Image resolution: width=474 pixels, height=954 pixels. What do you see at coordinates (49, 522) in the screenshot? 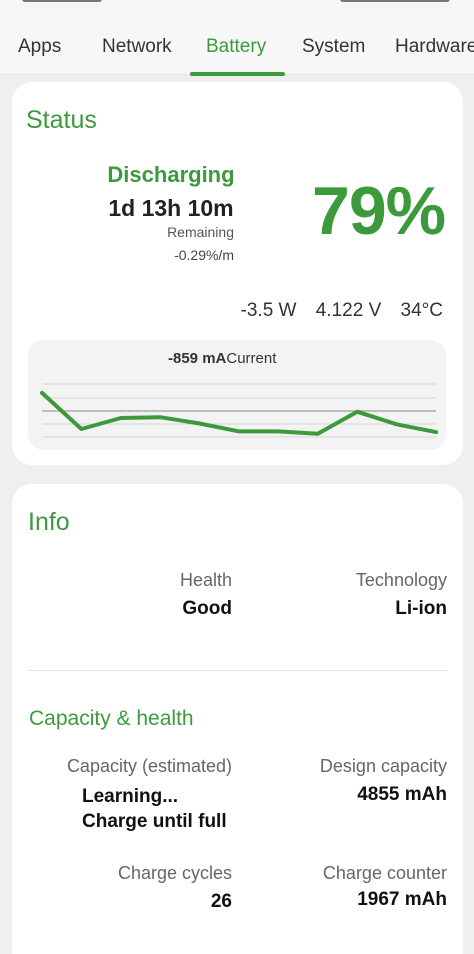
I see `info-title: Info` at bounding box center [49, 522].